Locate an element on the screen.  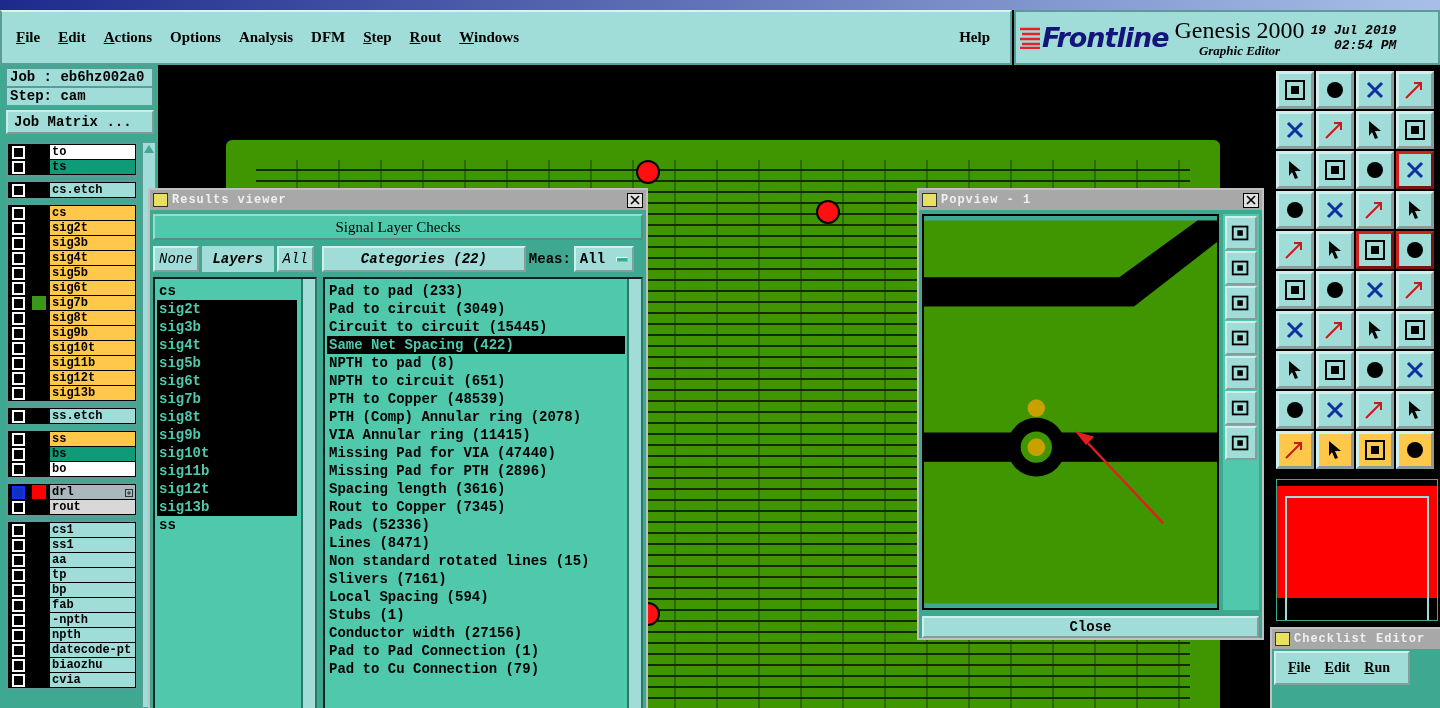
all-button: All is located at coordinates (295, 259).